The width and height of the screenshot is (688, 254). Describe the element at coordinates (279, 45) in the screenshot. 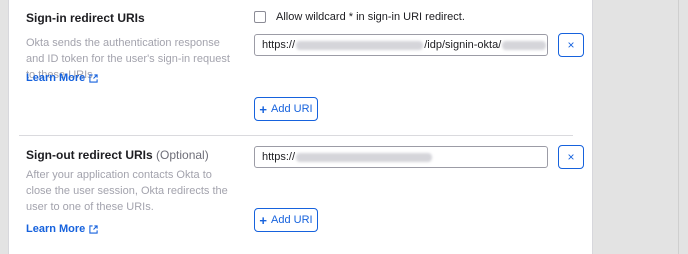

I see `signin-uri-prefix: https://` at that location.